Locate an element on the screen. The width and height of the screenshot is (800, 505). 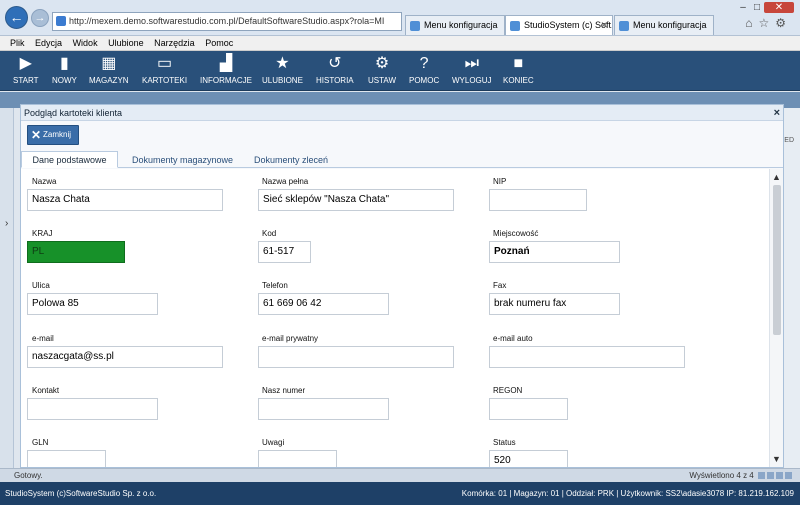
tab-label: Dane podstawowe is located at coordinates (69, 160).